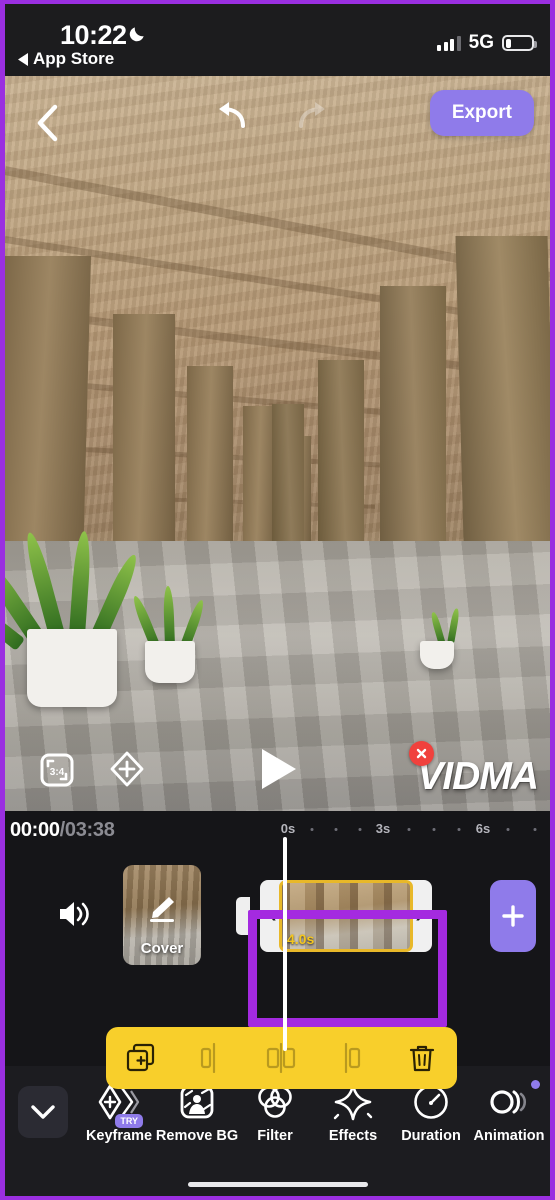  Describe the element at coordinates (278, 771) in the screenshot. I see `play-button` at that location.